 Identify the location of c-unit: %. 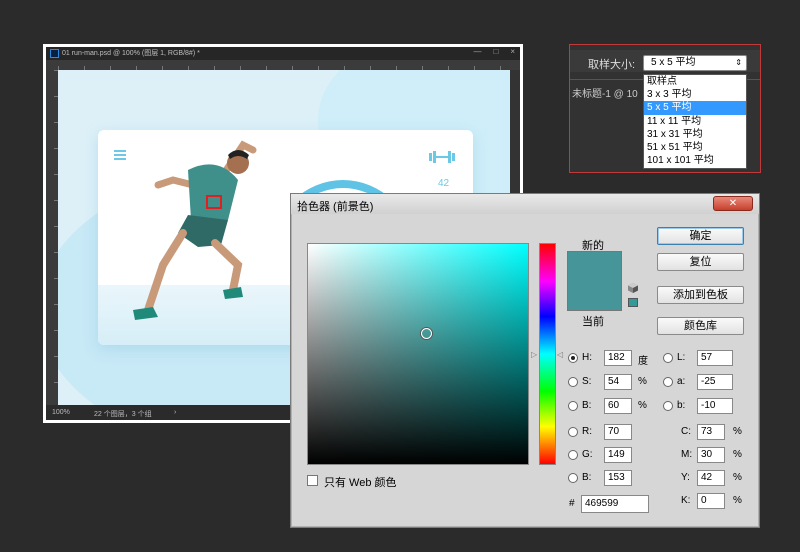
(737, 431).